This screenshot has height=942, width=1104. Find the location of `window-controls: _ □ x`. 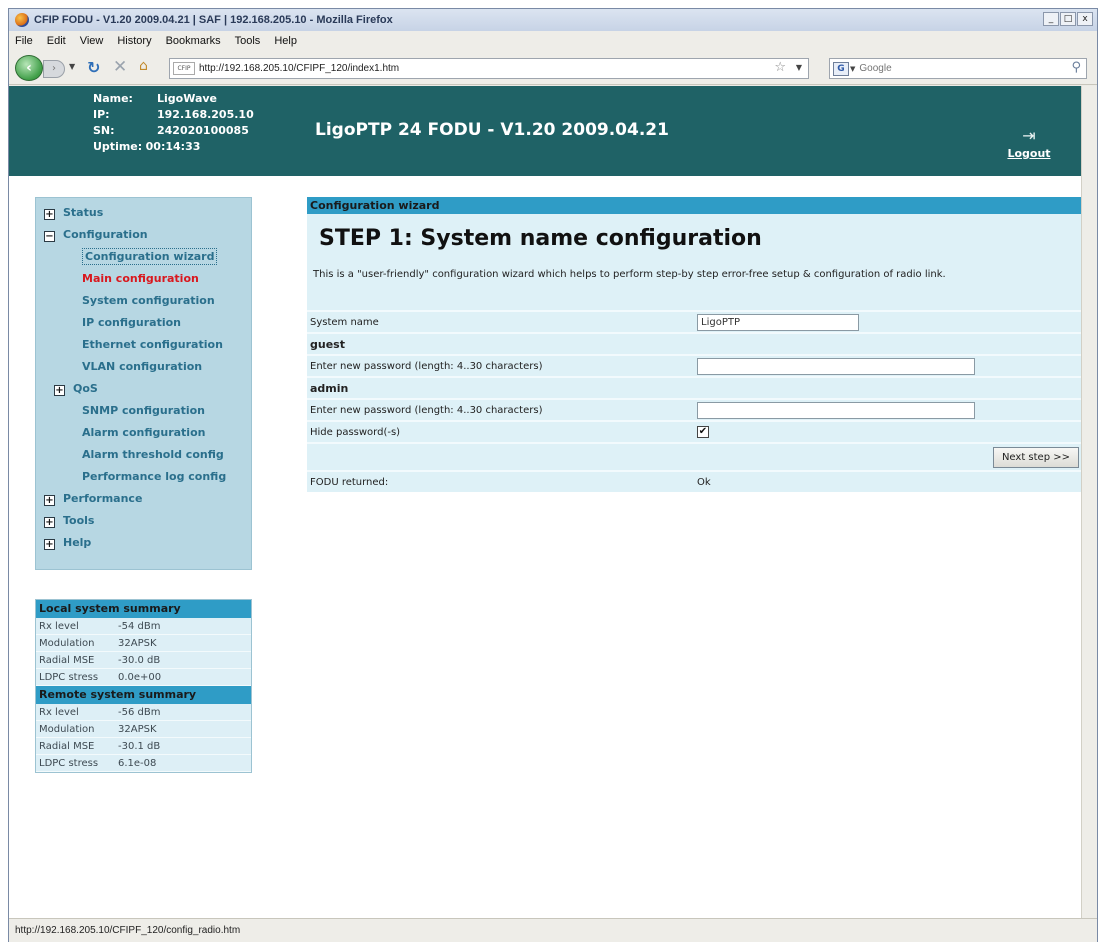

window-controls: _ □ x is located at coordinates (1068, 19).